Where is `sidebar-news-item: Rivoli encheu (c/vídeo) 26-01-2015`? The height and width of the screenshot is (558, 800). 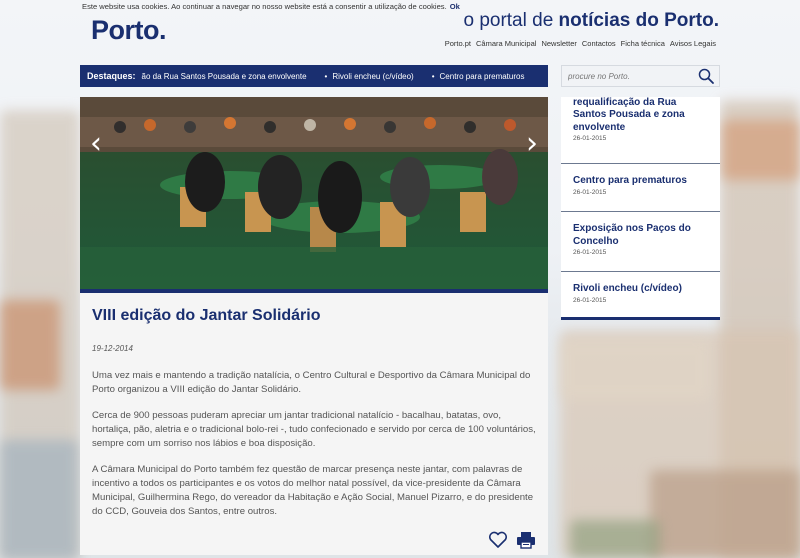
sidebar-news-item: Rivoli encheu (c/vídeo) 26-01-2015 is located at coordinates (640, 294).